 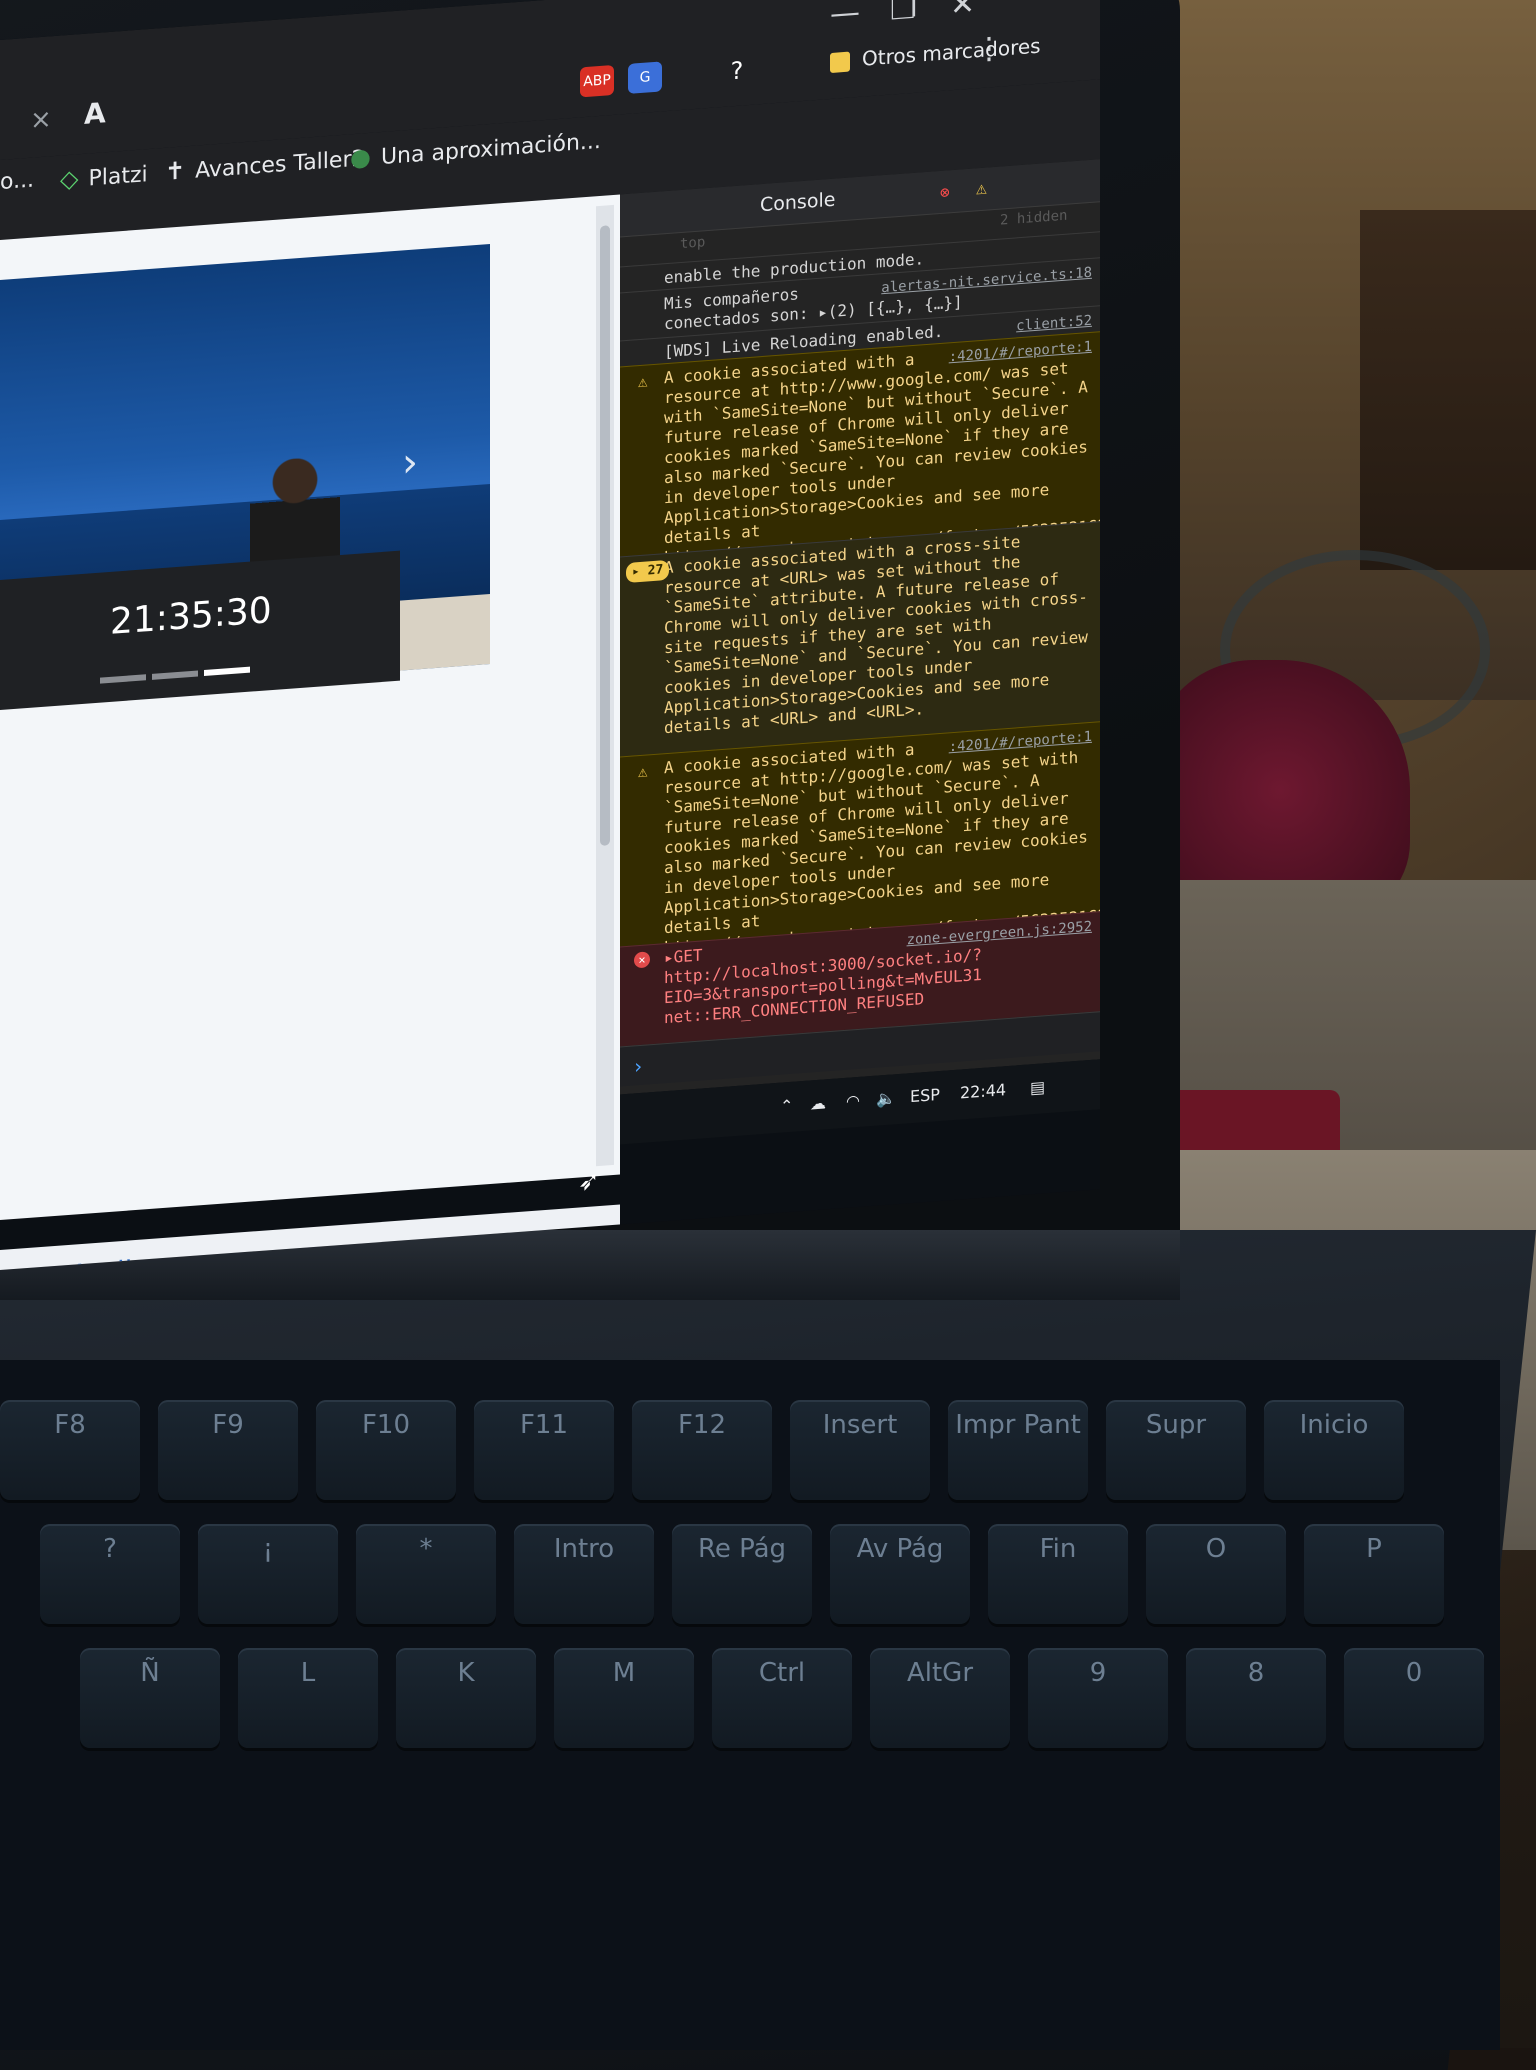 I want to click on keyboard-key: F8, so click(x=70, y=1450).